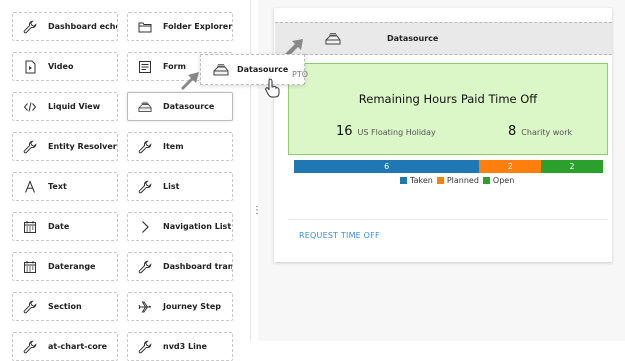  Describe the element at coordinates (339, 235) in the screenshot. I see `request-time-off-link: REQUEST TIME OFF` at that location.